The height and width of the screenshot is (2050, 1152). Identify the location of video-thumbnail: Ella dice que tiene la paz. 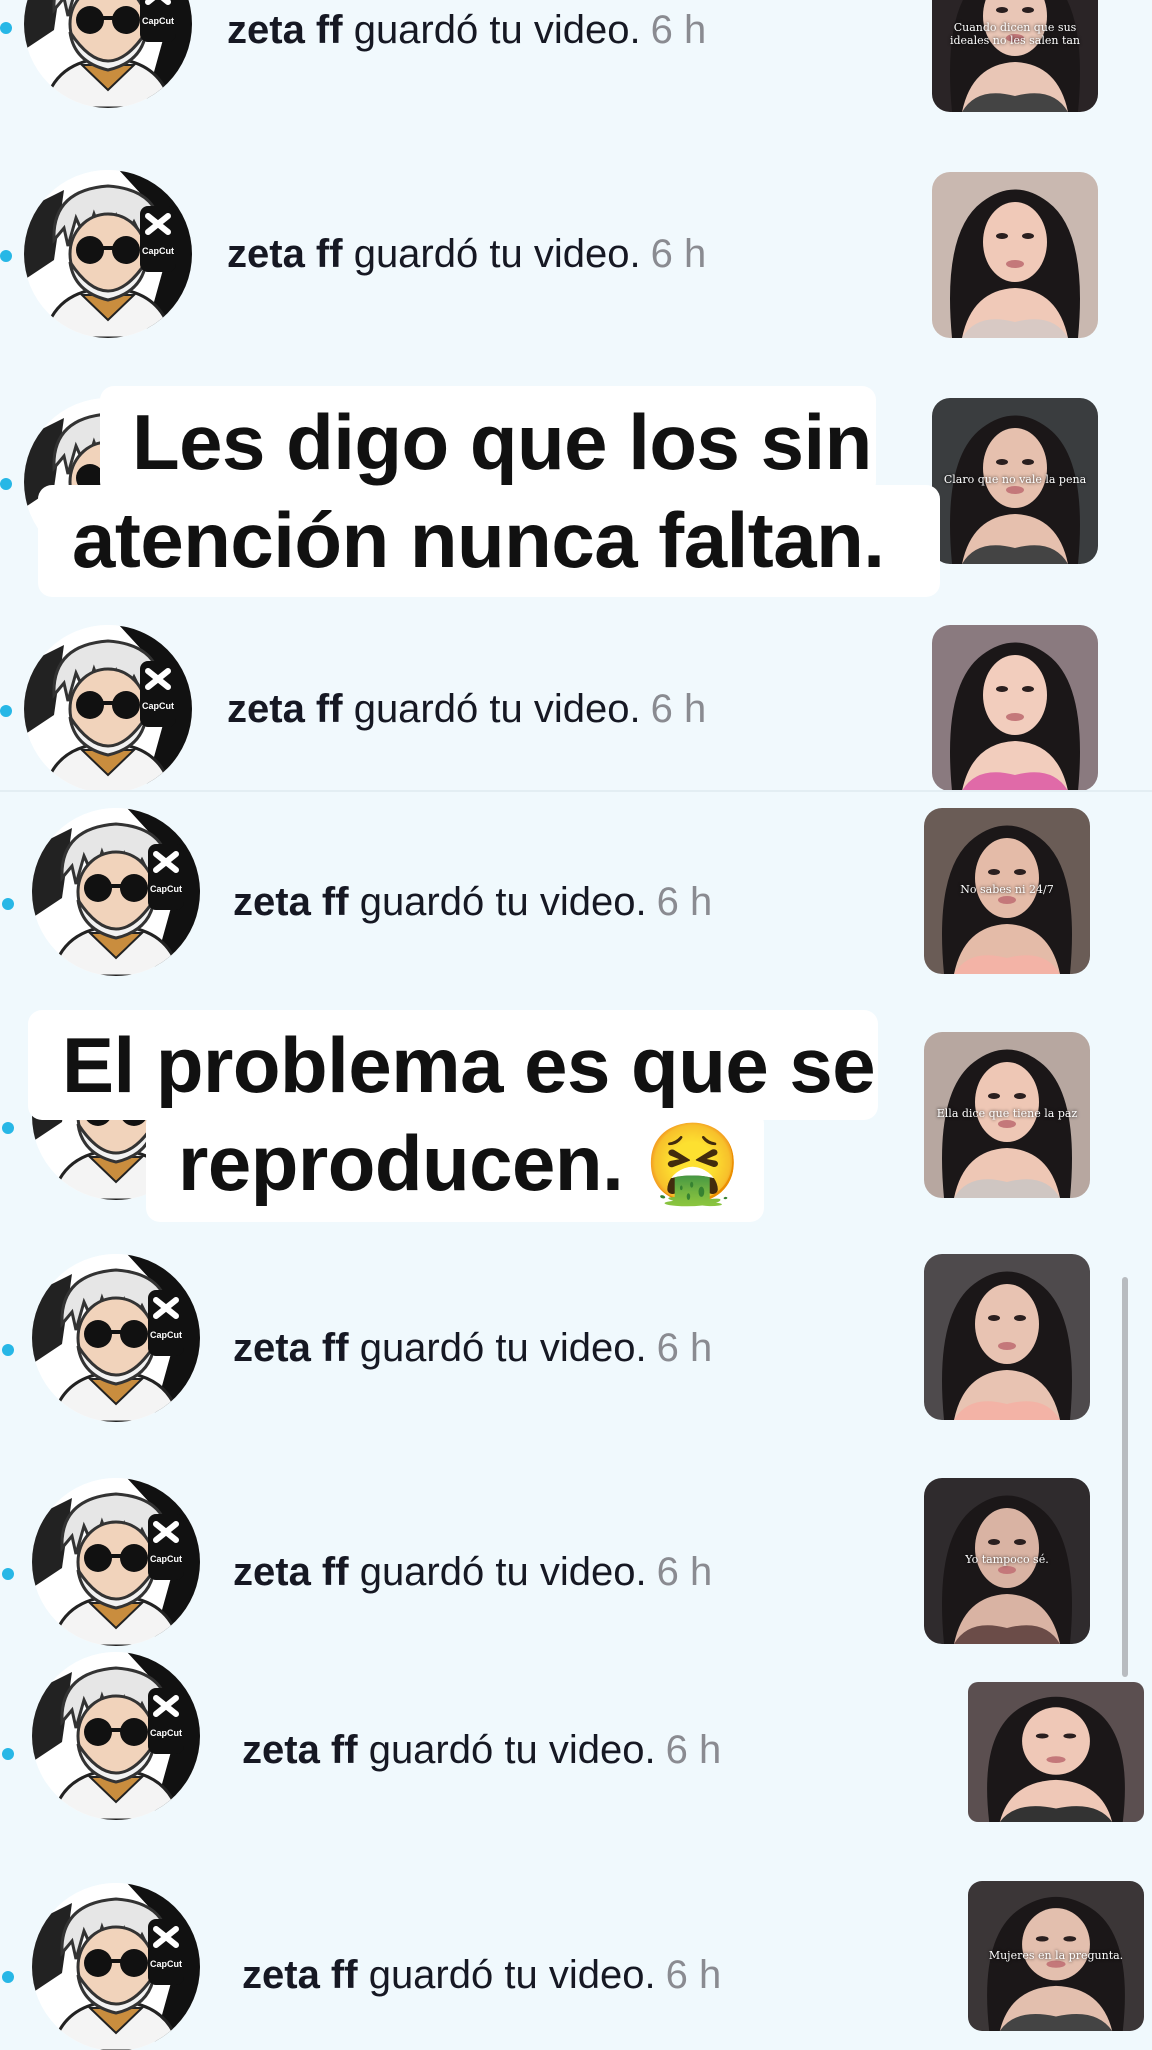
(1007, 1115).